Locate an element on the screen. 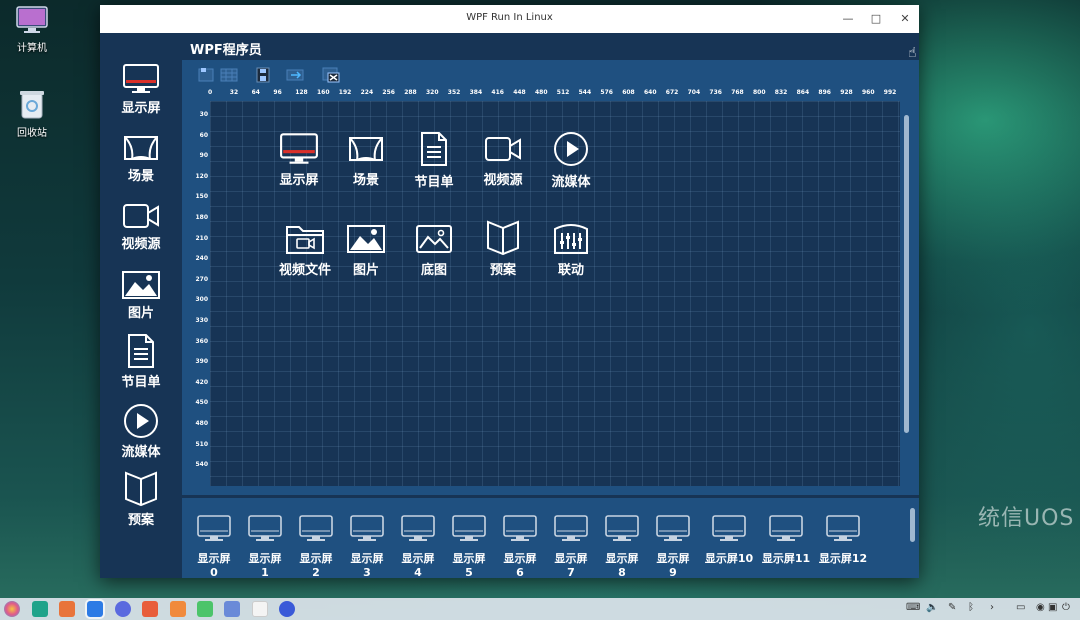 The width and height of the screenshot is (1080, 620). power-icon: ⏻ is located at coordinates (1066, 607).